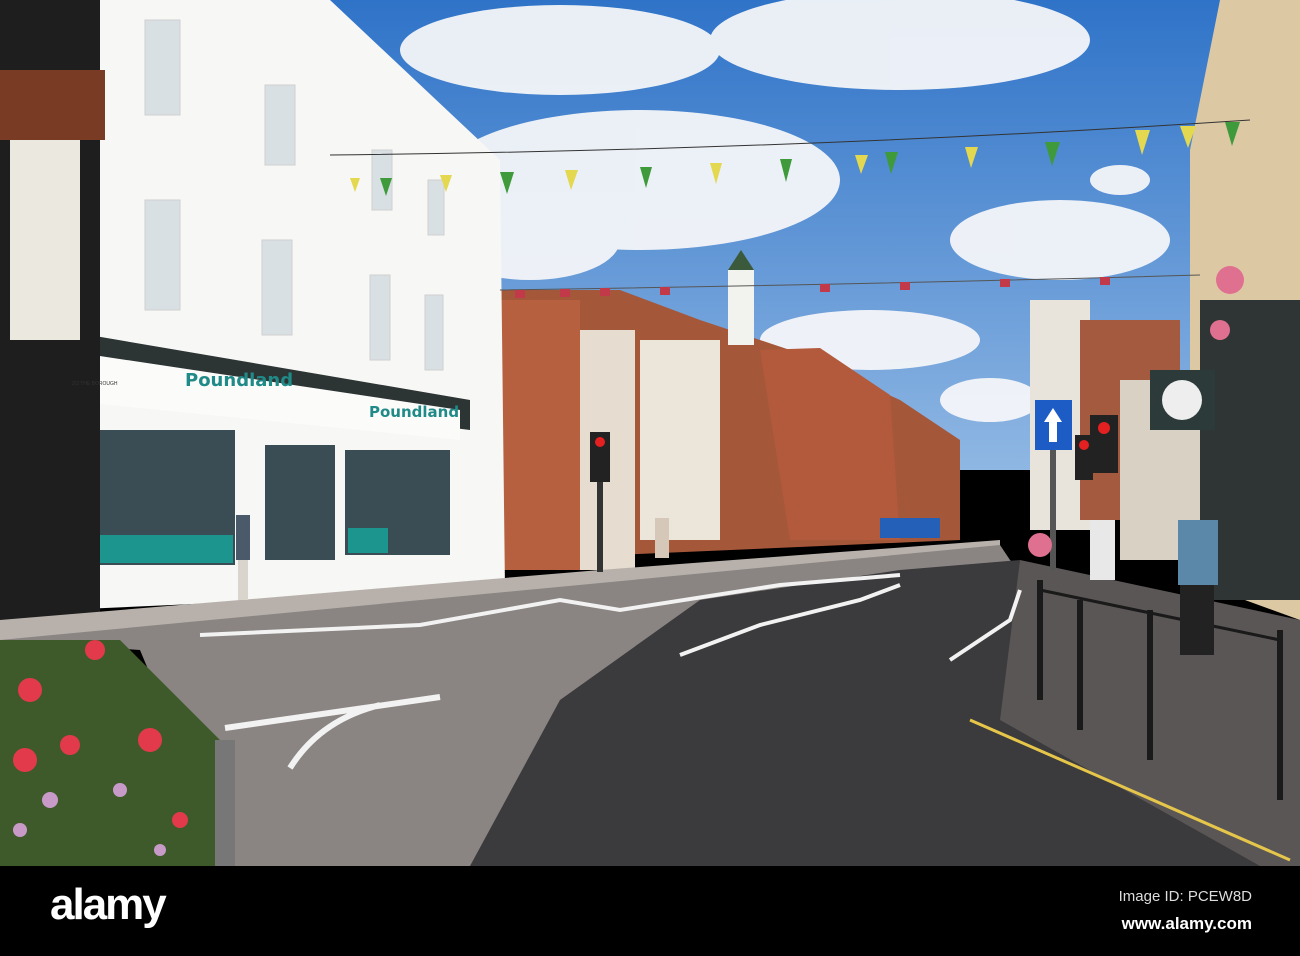 The width and height of the screenshot is (1300, 956). Describe the element at coordinates (95, 384) in the screenshot. I see `shop-address-label: 2/3 THE BOROUGH` at that location.